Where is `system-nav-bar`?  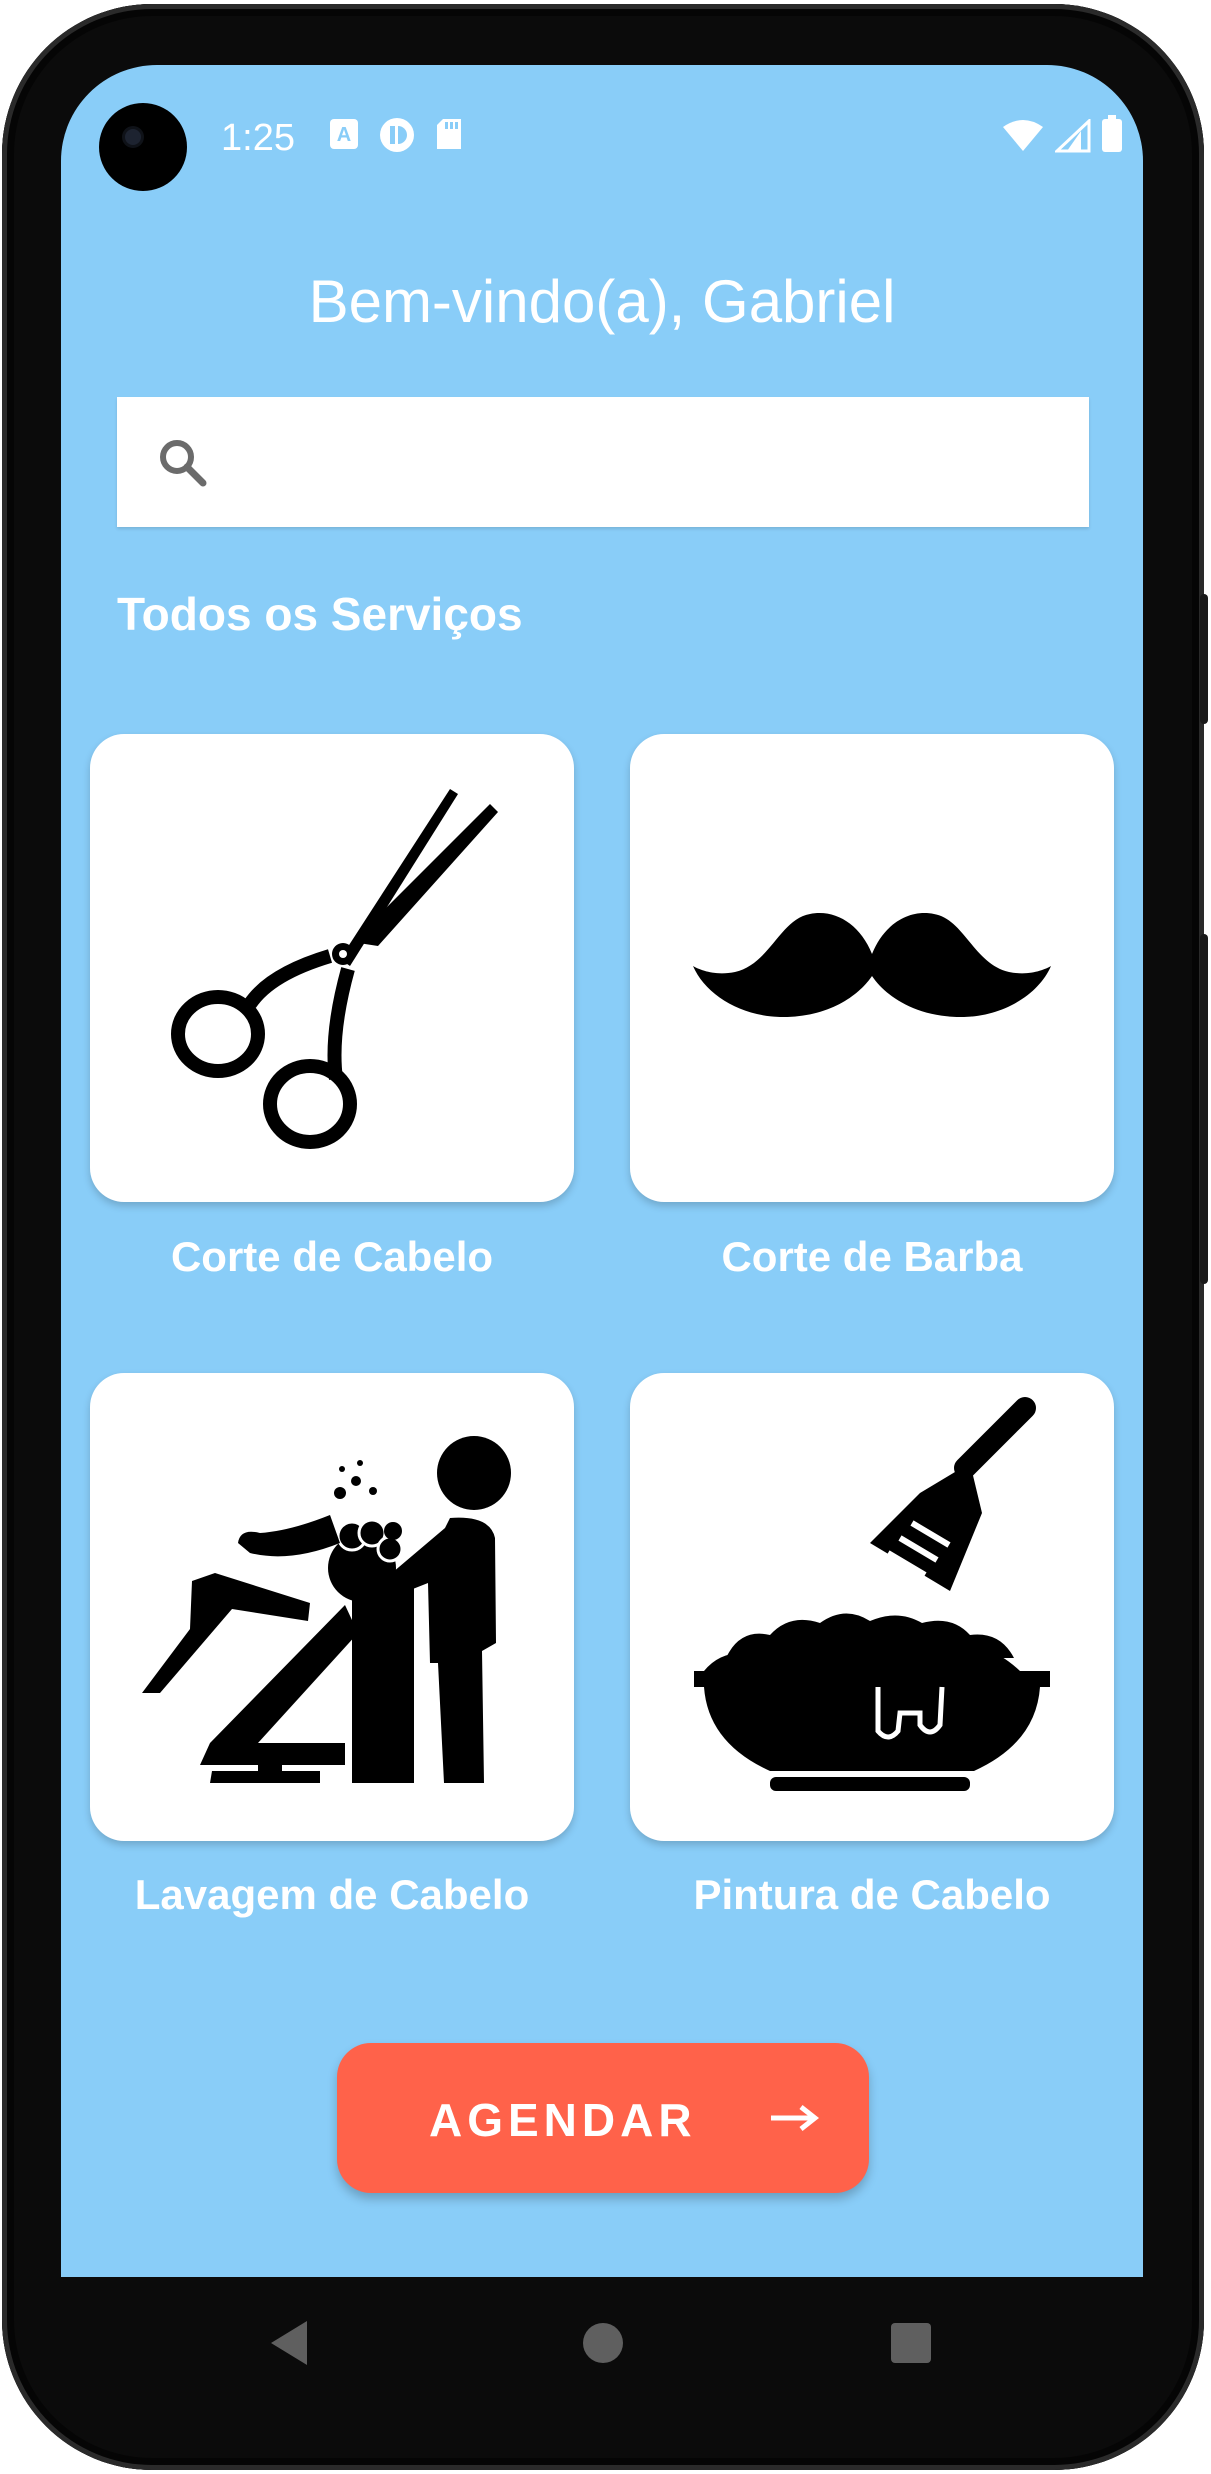
system-nav-bar is located at coordinates (602, 2342).